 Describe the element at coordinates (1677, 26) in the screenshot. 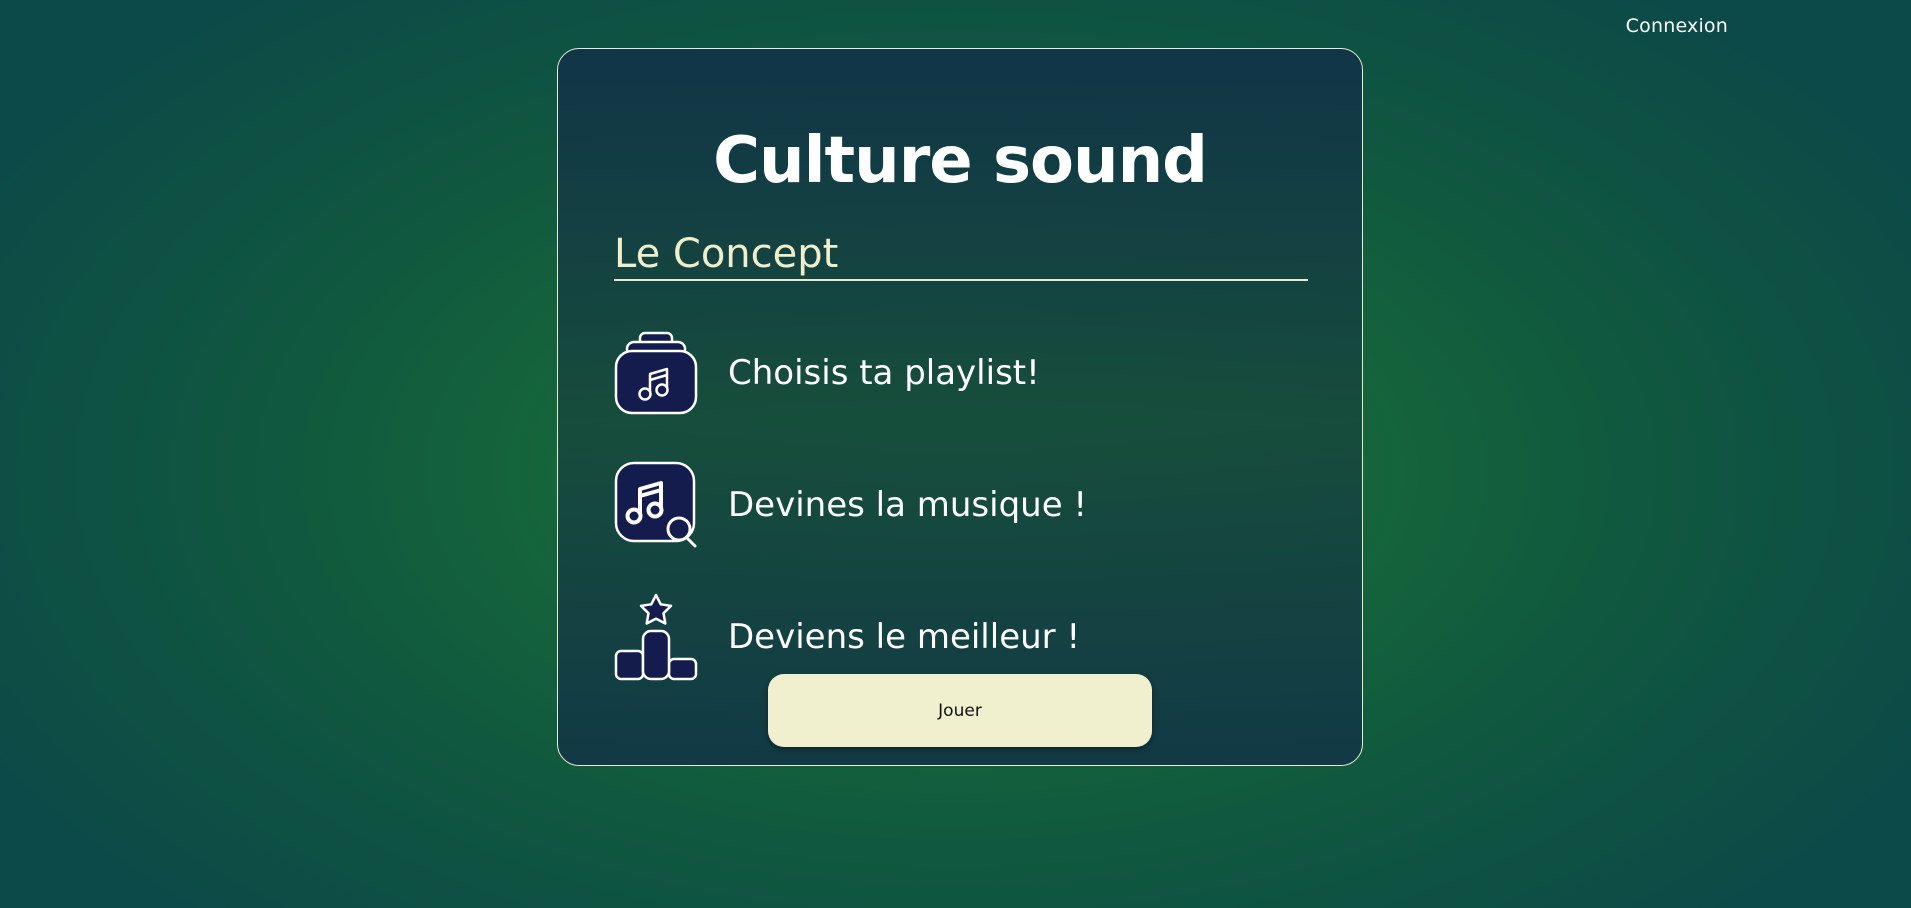

I see `login-link: Connexion` at that location.